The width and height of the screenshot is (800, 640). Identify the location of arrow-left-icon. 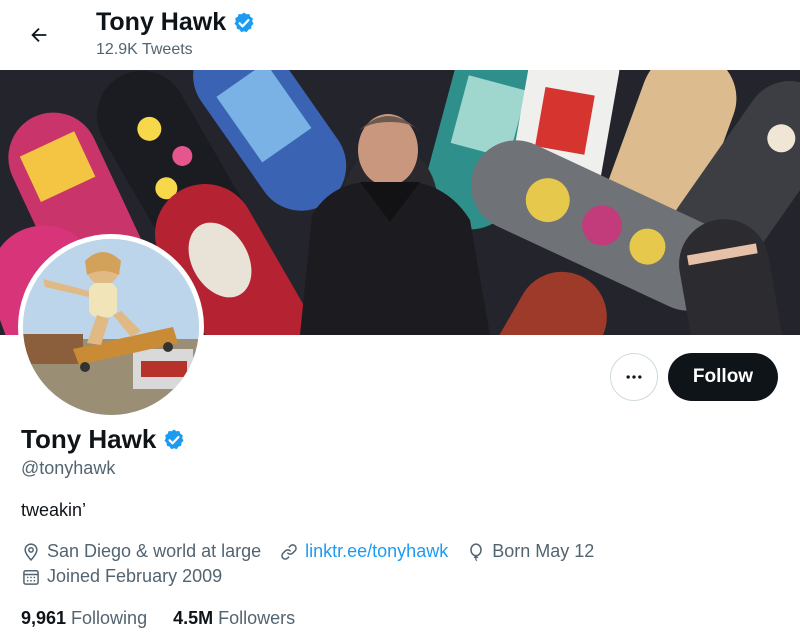
(39, 35).